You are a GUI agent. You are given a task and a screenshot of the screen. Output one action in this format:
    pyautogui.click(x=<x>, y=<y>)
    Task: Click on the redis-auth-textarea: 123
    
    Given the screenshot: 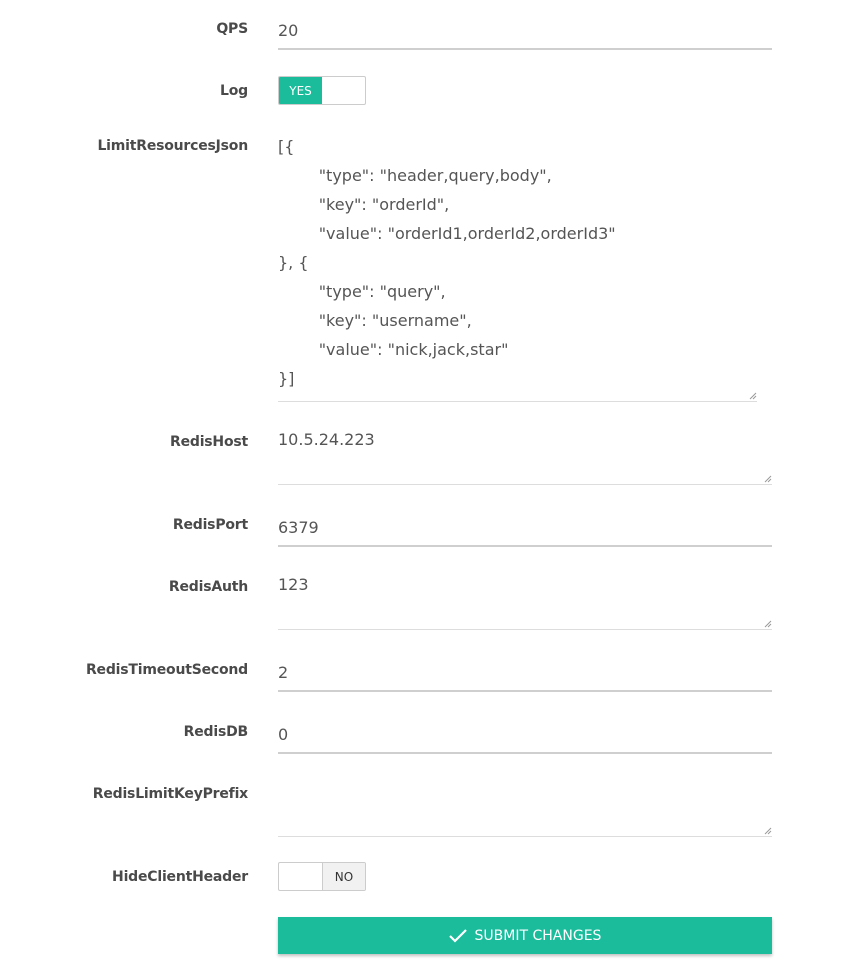 What is the action you would take?
    pyautogui.click(x=525, y=602)
    